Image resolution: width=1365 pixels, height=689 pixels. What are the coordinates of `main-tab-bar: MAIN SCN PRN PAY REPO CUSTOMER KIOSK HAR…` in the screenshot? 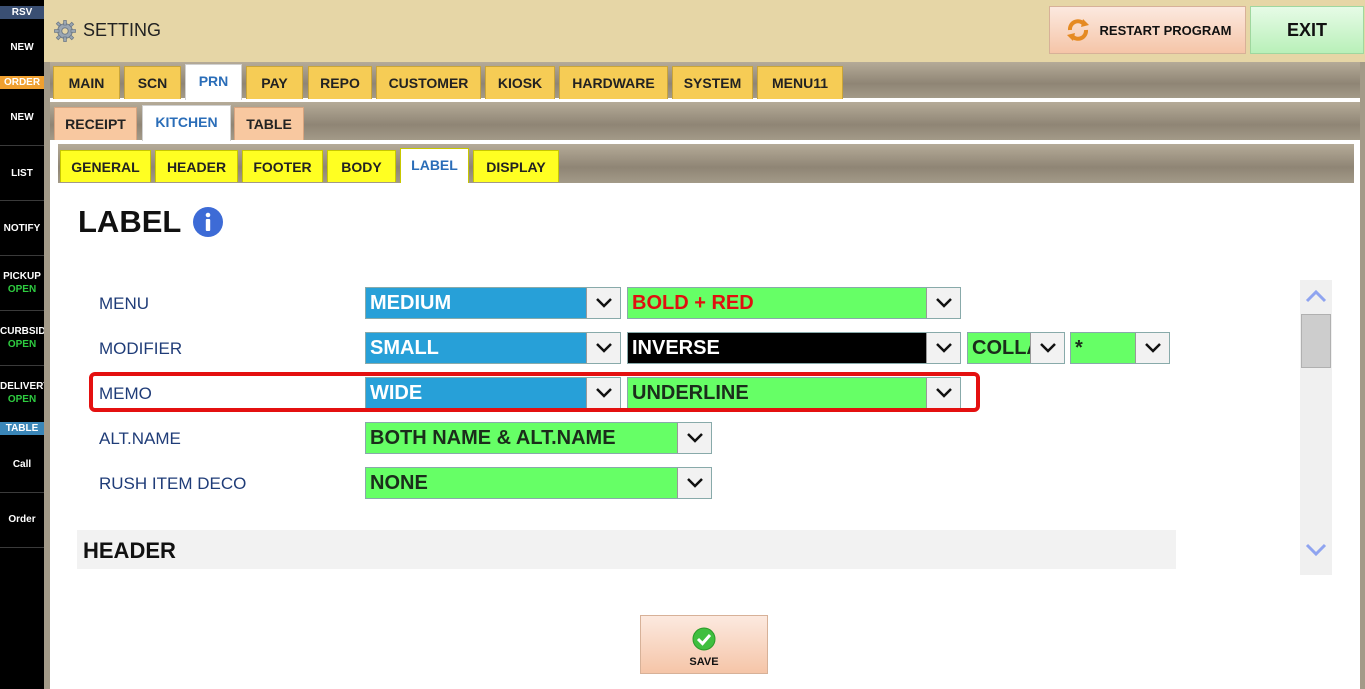 It's located at (705, 81).